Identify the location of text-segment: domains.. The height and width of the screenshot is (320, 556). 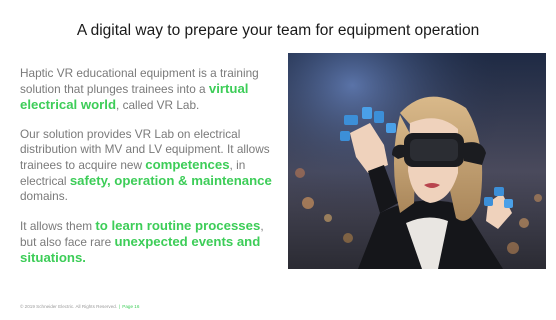
(44, 196).